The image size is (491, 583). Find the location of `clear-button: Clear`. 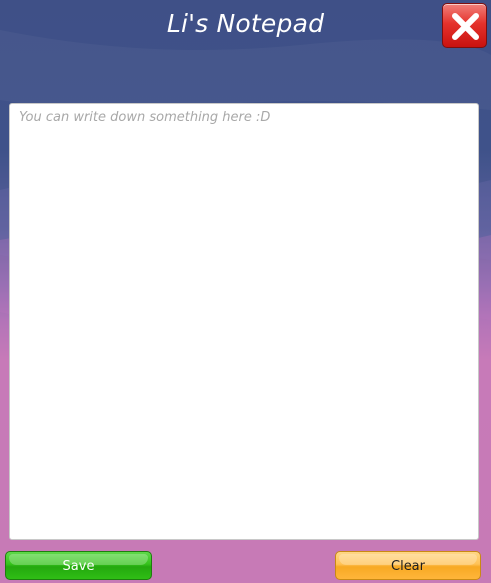

clear-button: Clear is located at coordinates (408, 565).